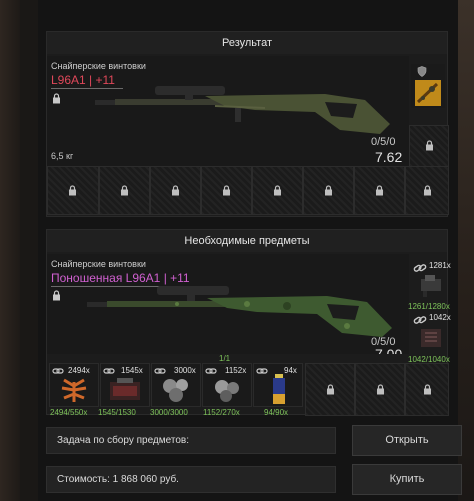  I want to click on material-slot: 2494x 2494/550x, so click(74, 390).